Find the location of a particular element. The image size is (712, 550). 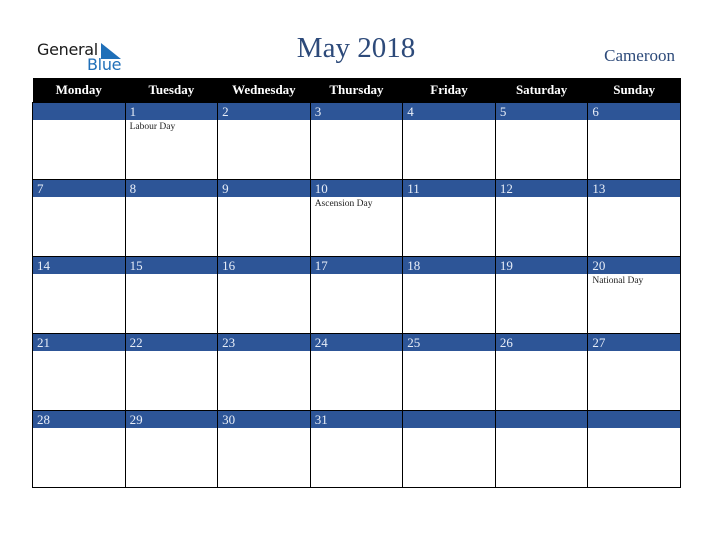

day-number: 29 is located at coordinates (171, 419).